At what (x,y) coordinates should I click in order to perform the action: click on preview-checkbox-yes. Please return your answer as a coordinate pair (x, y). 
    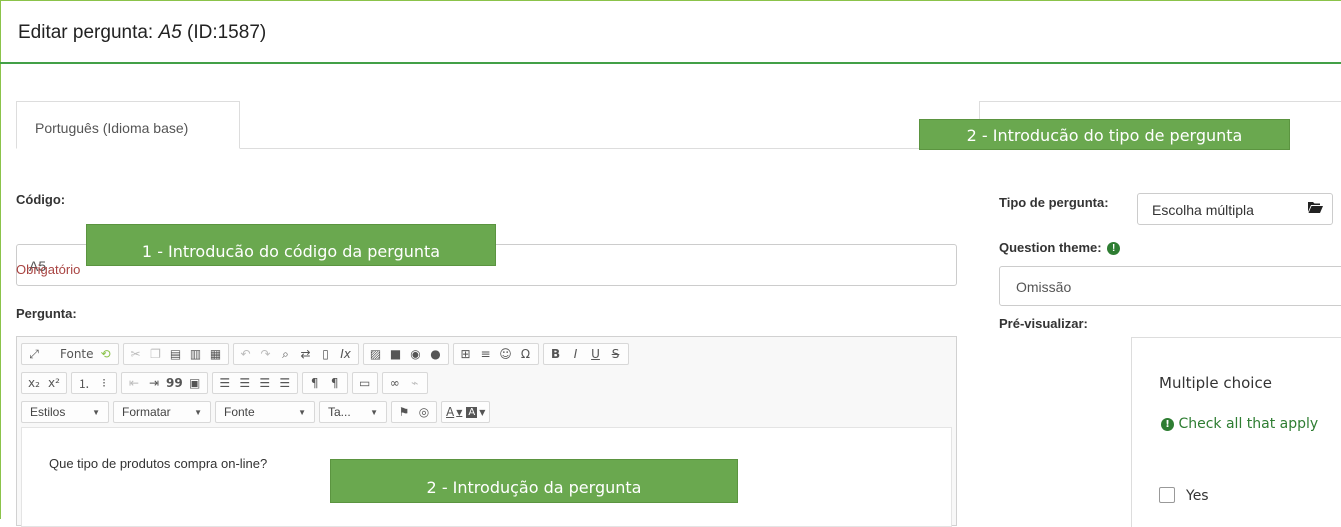
    Looking at the image, I should click on (1167, 495).